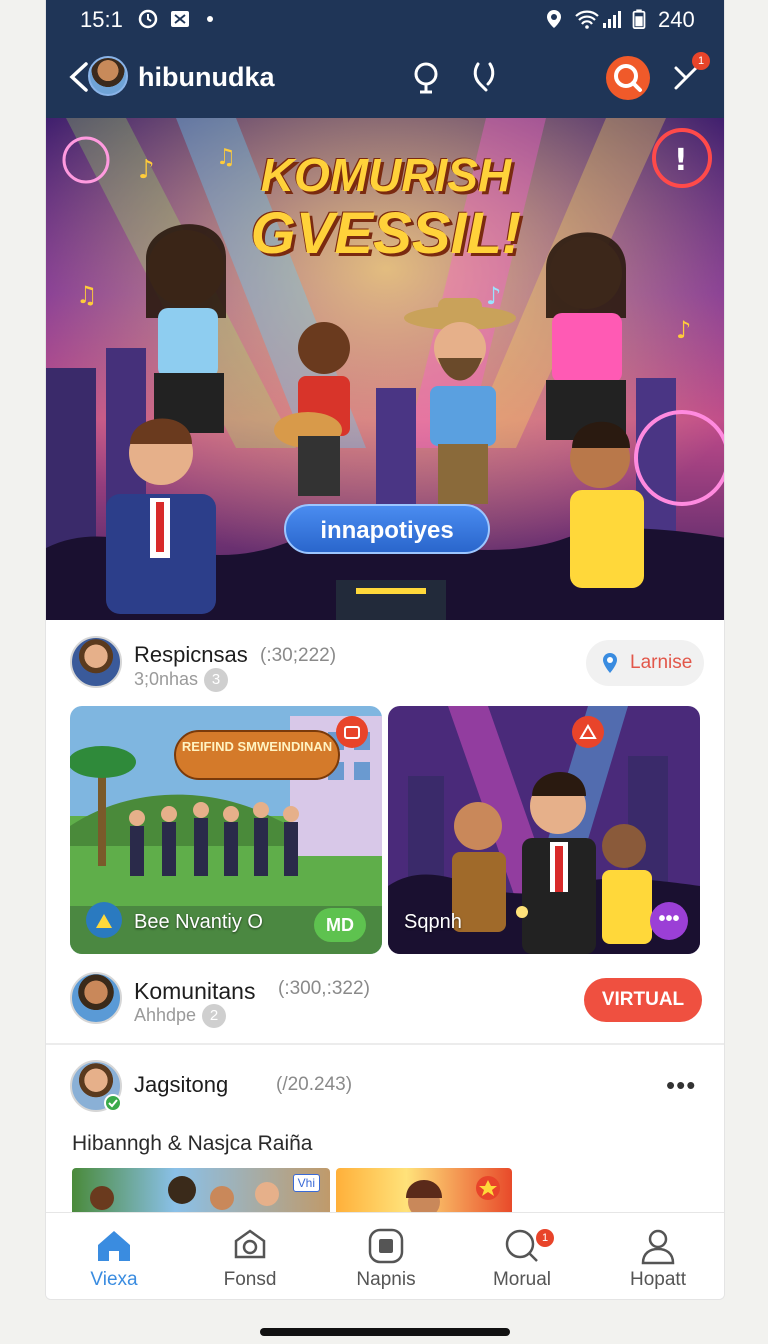  What do you see at coordinates (191, 655) in the screenshot?
I see `post1-name: Respicnsas` at bounding box center [191, 655].